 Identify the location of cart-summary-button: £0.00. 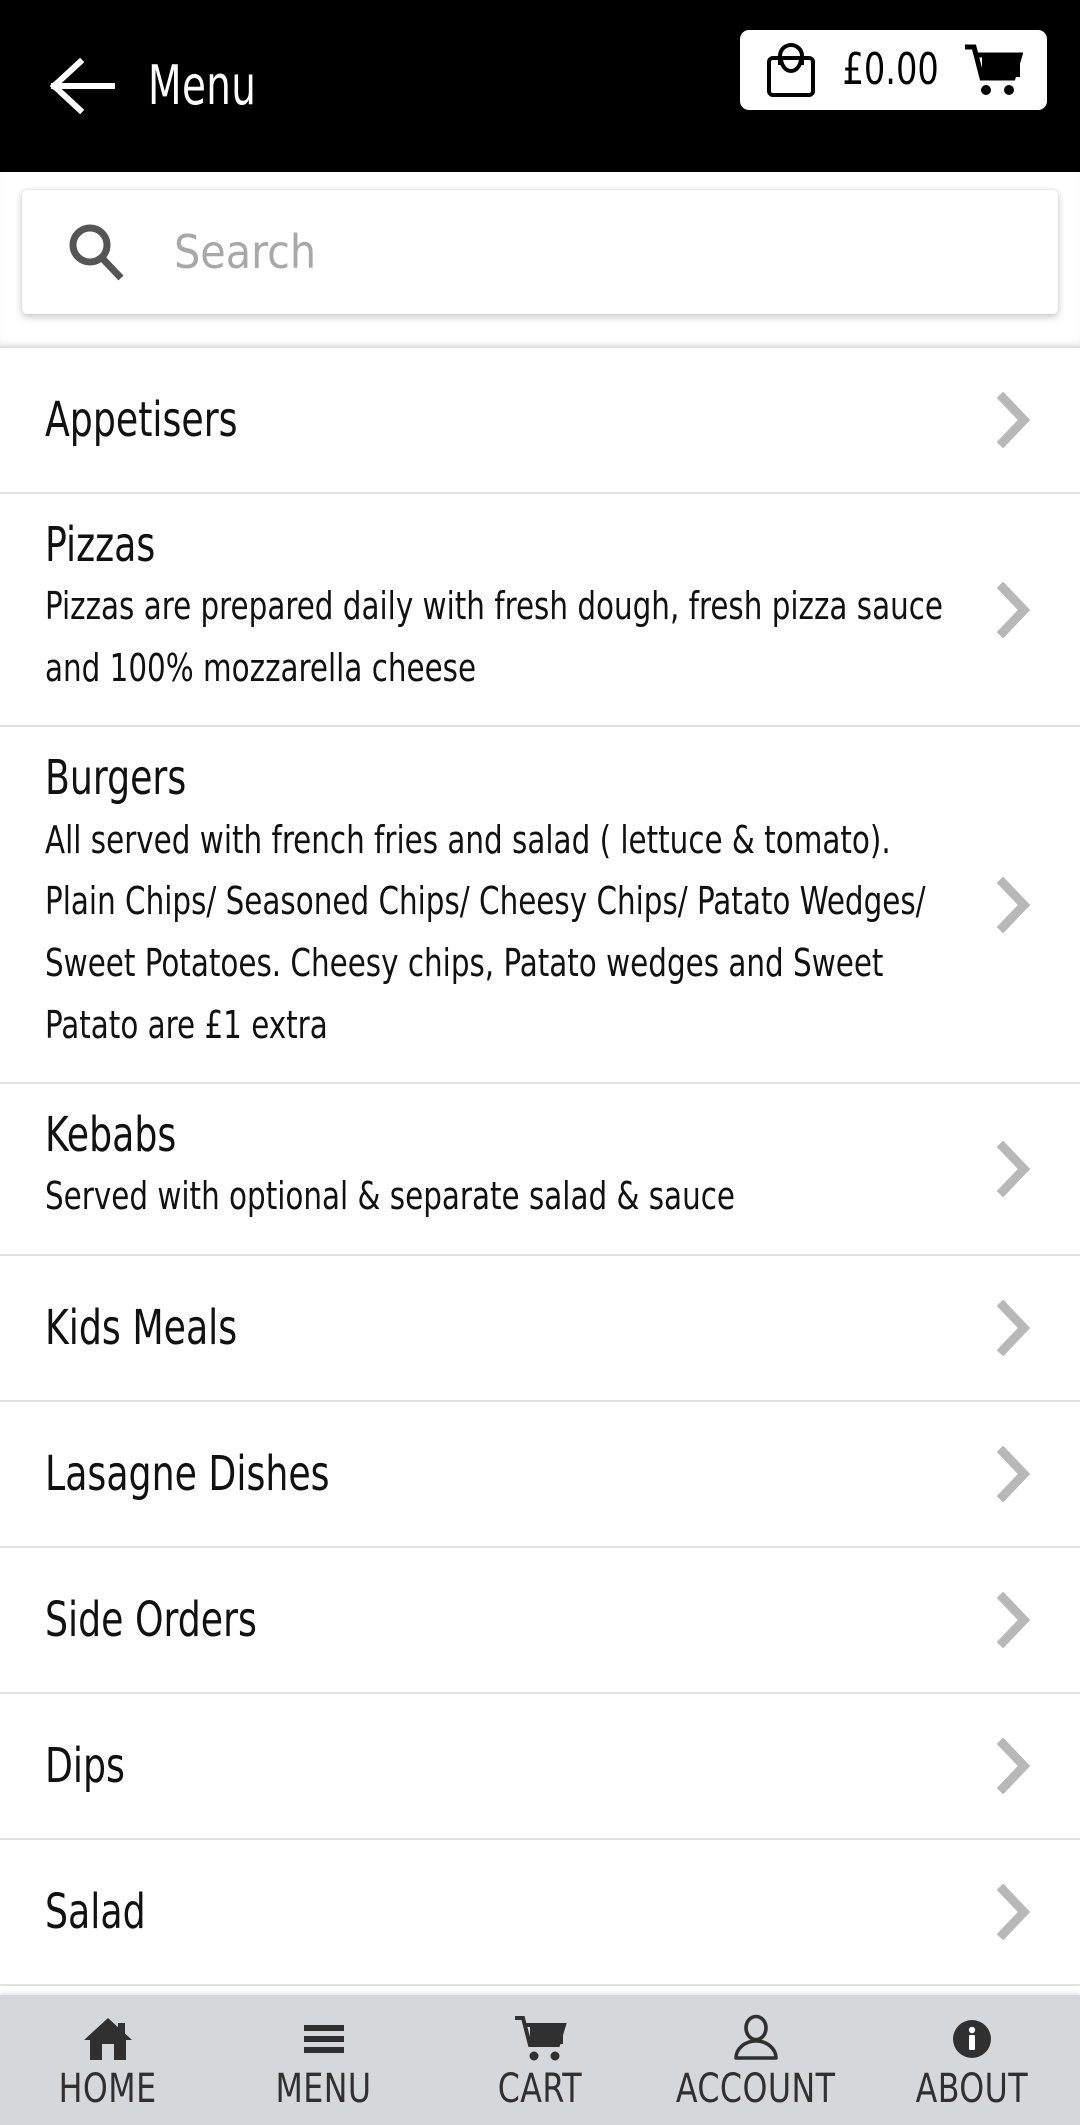
(893, 70).